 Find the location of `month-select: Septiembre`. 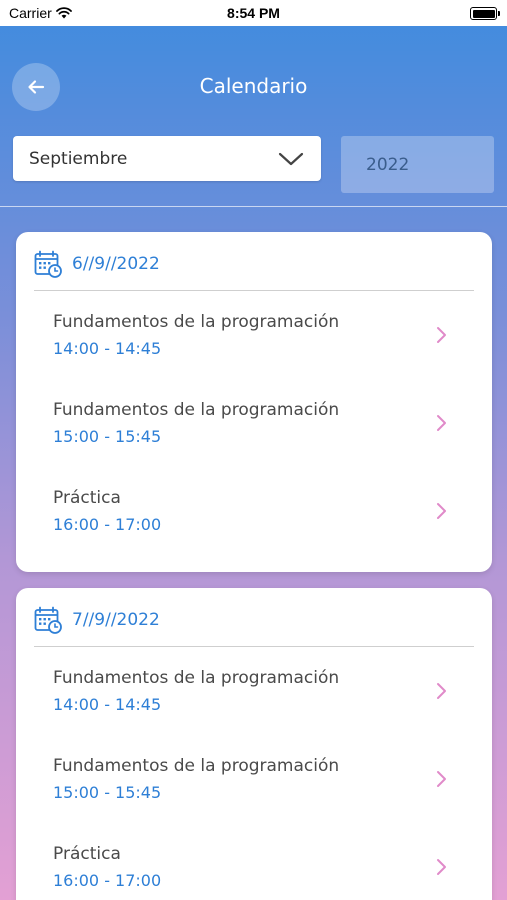

month-select: Septiembre is located at coordinates (167, 158).